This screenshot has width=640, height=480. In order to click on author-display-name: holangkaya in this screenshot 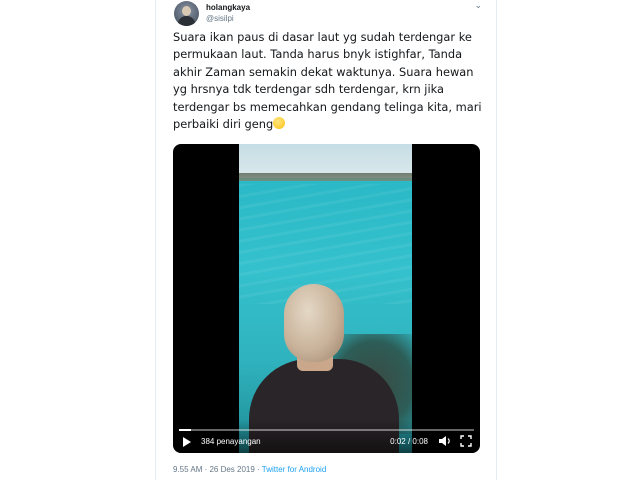, I will do `click(228, 7)`.